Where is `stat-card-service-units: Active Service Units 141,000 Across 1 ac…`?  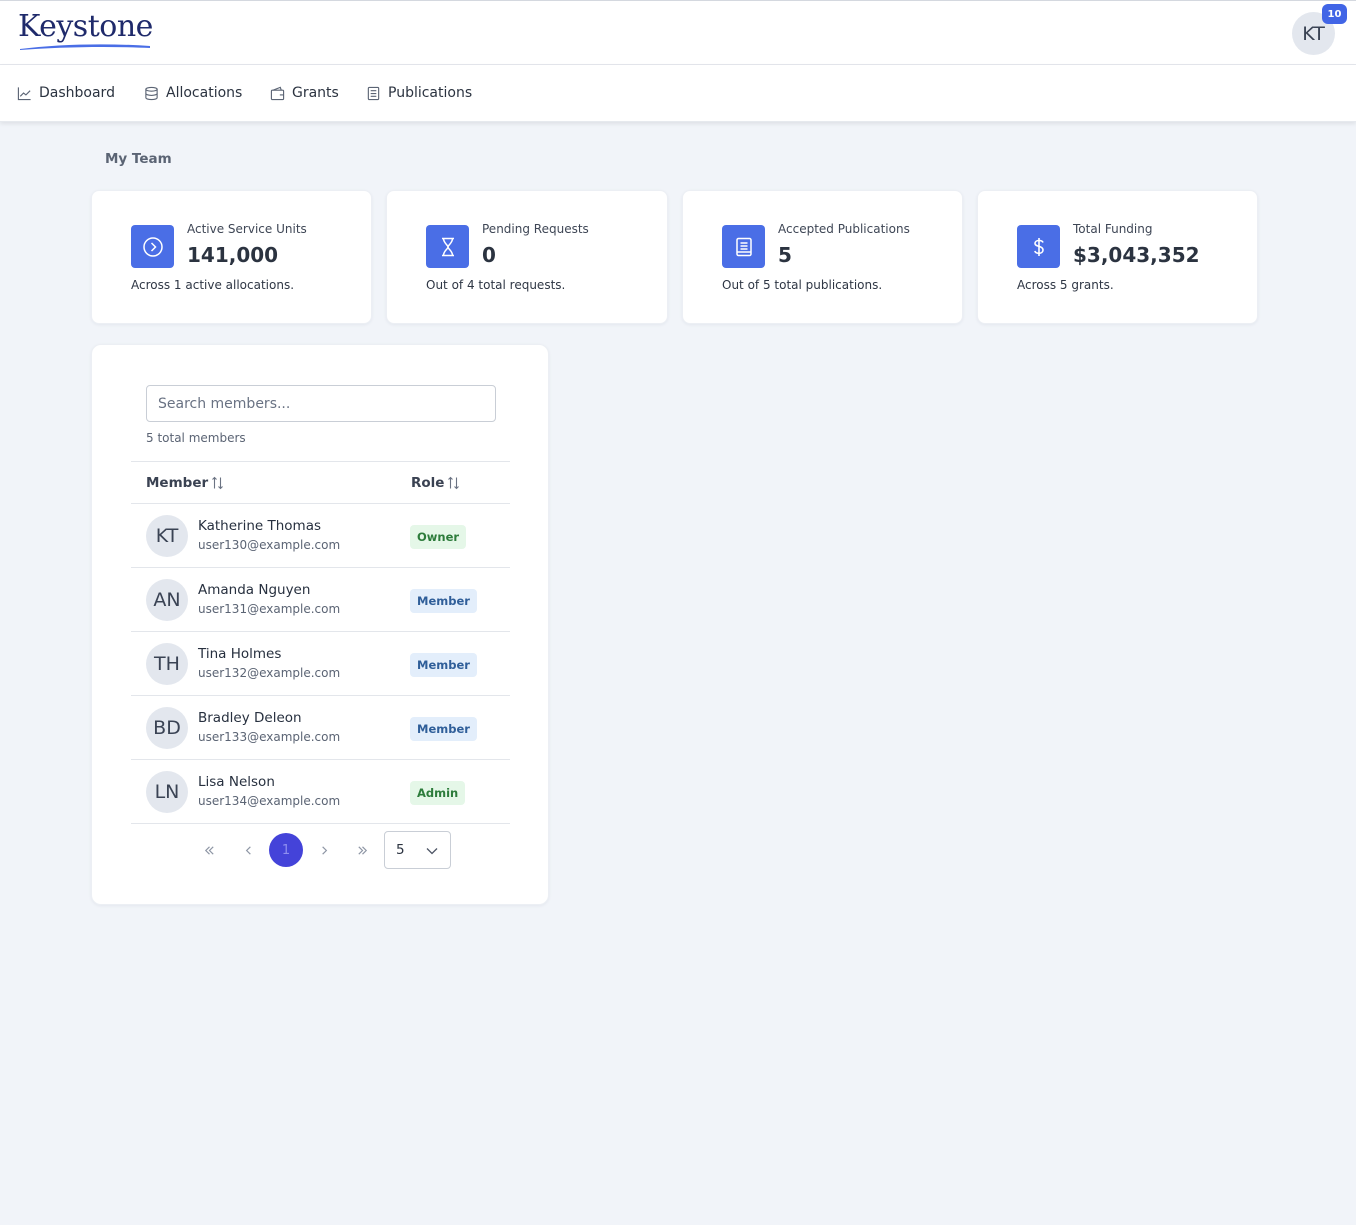 stat-card-service-units: Active Service Units 141,000 Across 1 ac… is located at coordinates (231, 257).